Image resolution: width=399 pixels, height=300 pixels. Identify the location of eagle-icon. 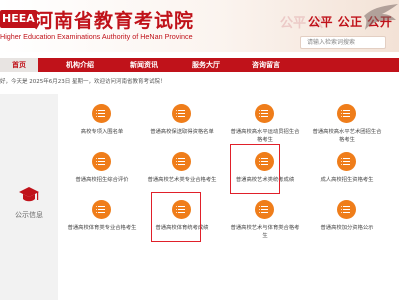
(381, 17).